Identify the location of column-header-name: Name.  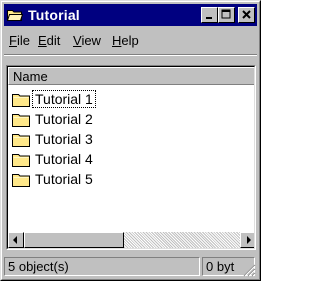
(131, 76).